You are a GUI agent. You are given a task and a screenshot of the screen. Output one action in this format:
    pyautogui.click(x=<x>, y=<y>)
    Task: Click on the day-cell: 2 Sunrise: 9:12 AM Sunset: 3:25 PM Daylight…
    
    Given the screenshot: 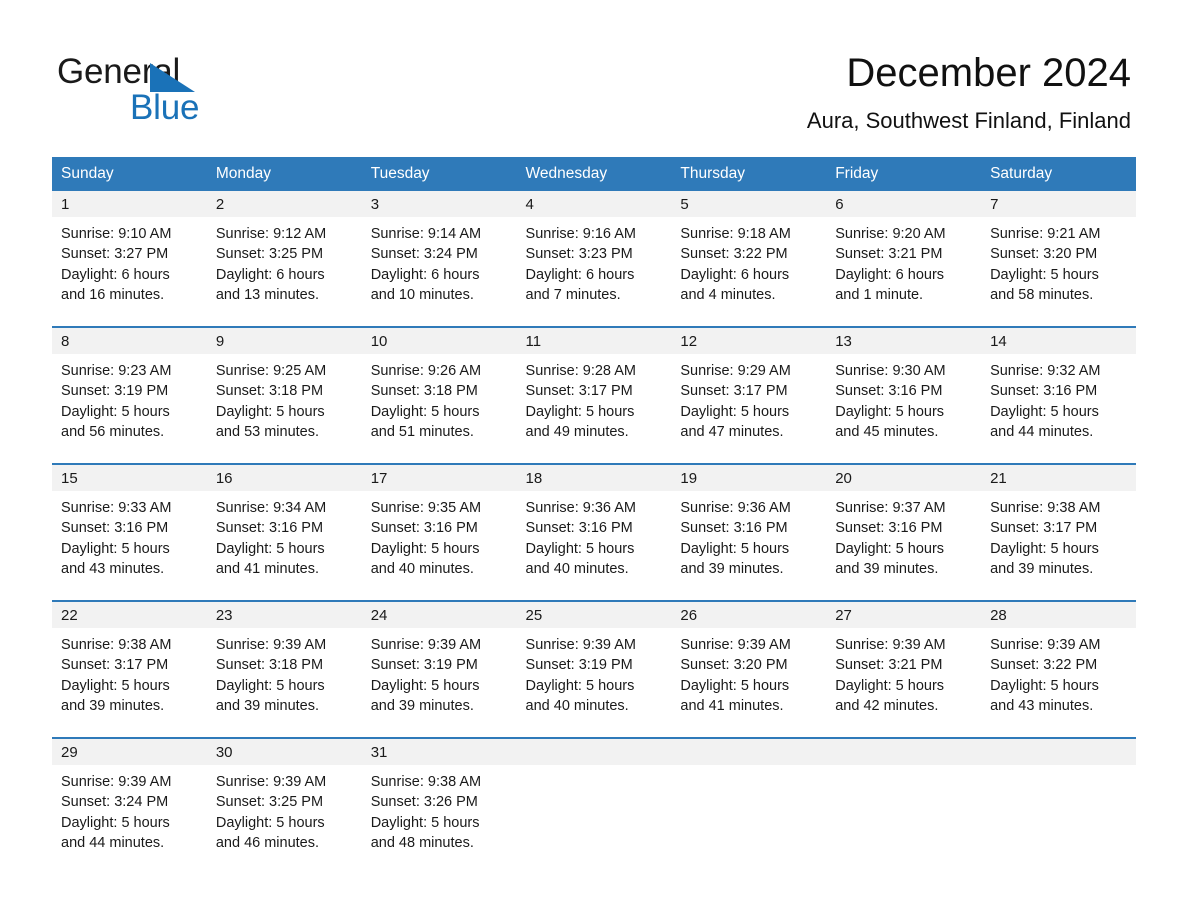 What is the action you would take?
    pyautogui.click(x=284, y=259)
    